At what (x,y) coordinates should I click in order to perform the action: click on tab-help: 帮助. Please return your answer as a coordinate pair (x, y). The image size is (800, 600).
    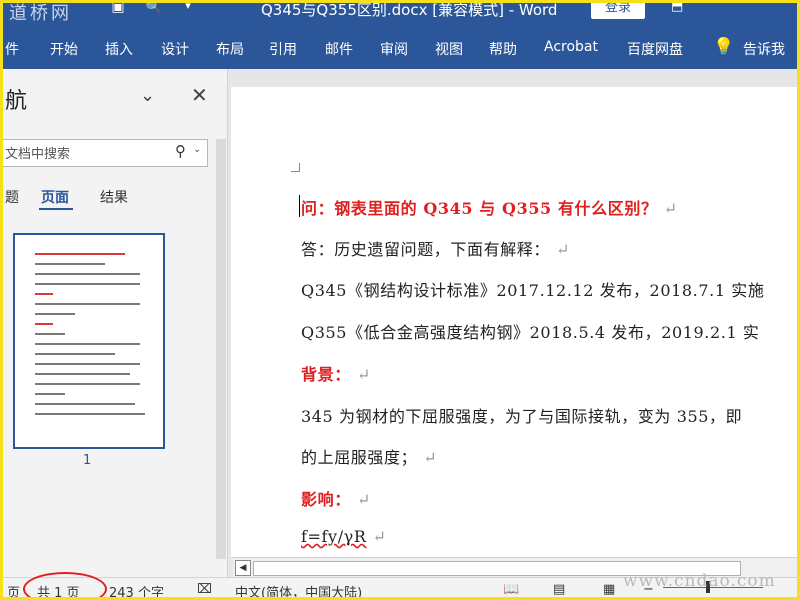
    Looking at the image, I should click on (503, 49).